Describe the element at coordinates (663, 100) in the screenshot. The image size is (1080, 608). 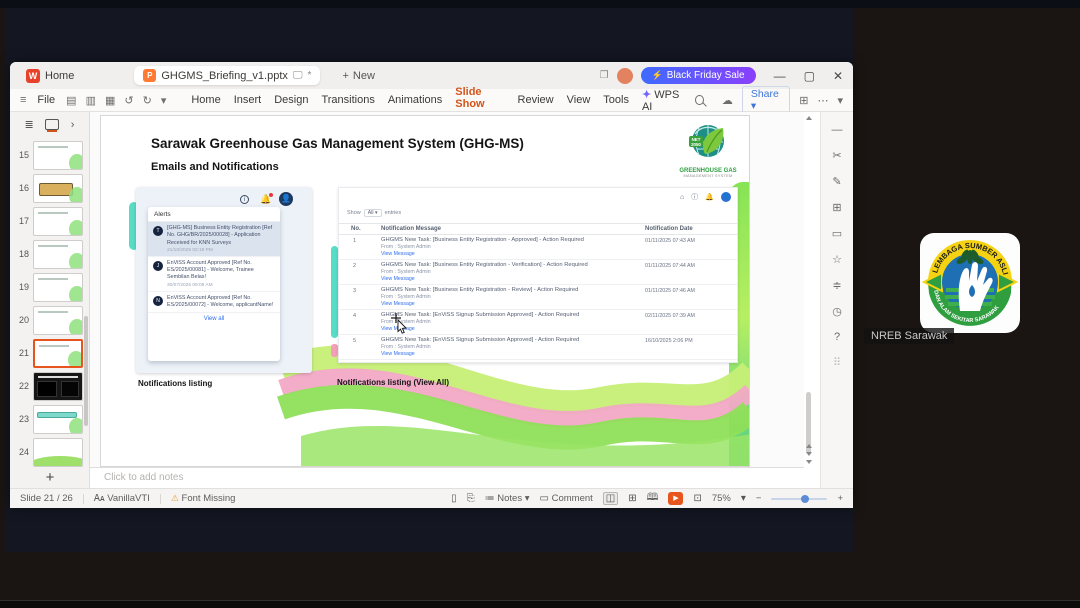
I see `menu-wps-ai: ✦ WPS AI` at that location.